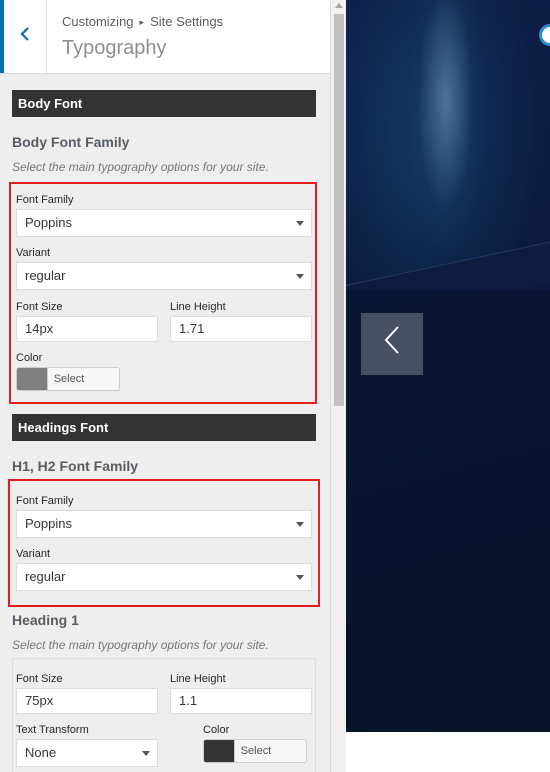 Image resolution: width=550 pixels, height=772 pixels. Describe the element at coordinates (164, 276) in the screenshot. I see `body-variant-select: regular` at that location.